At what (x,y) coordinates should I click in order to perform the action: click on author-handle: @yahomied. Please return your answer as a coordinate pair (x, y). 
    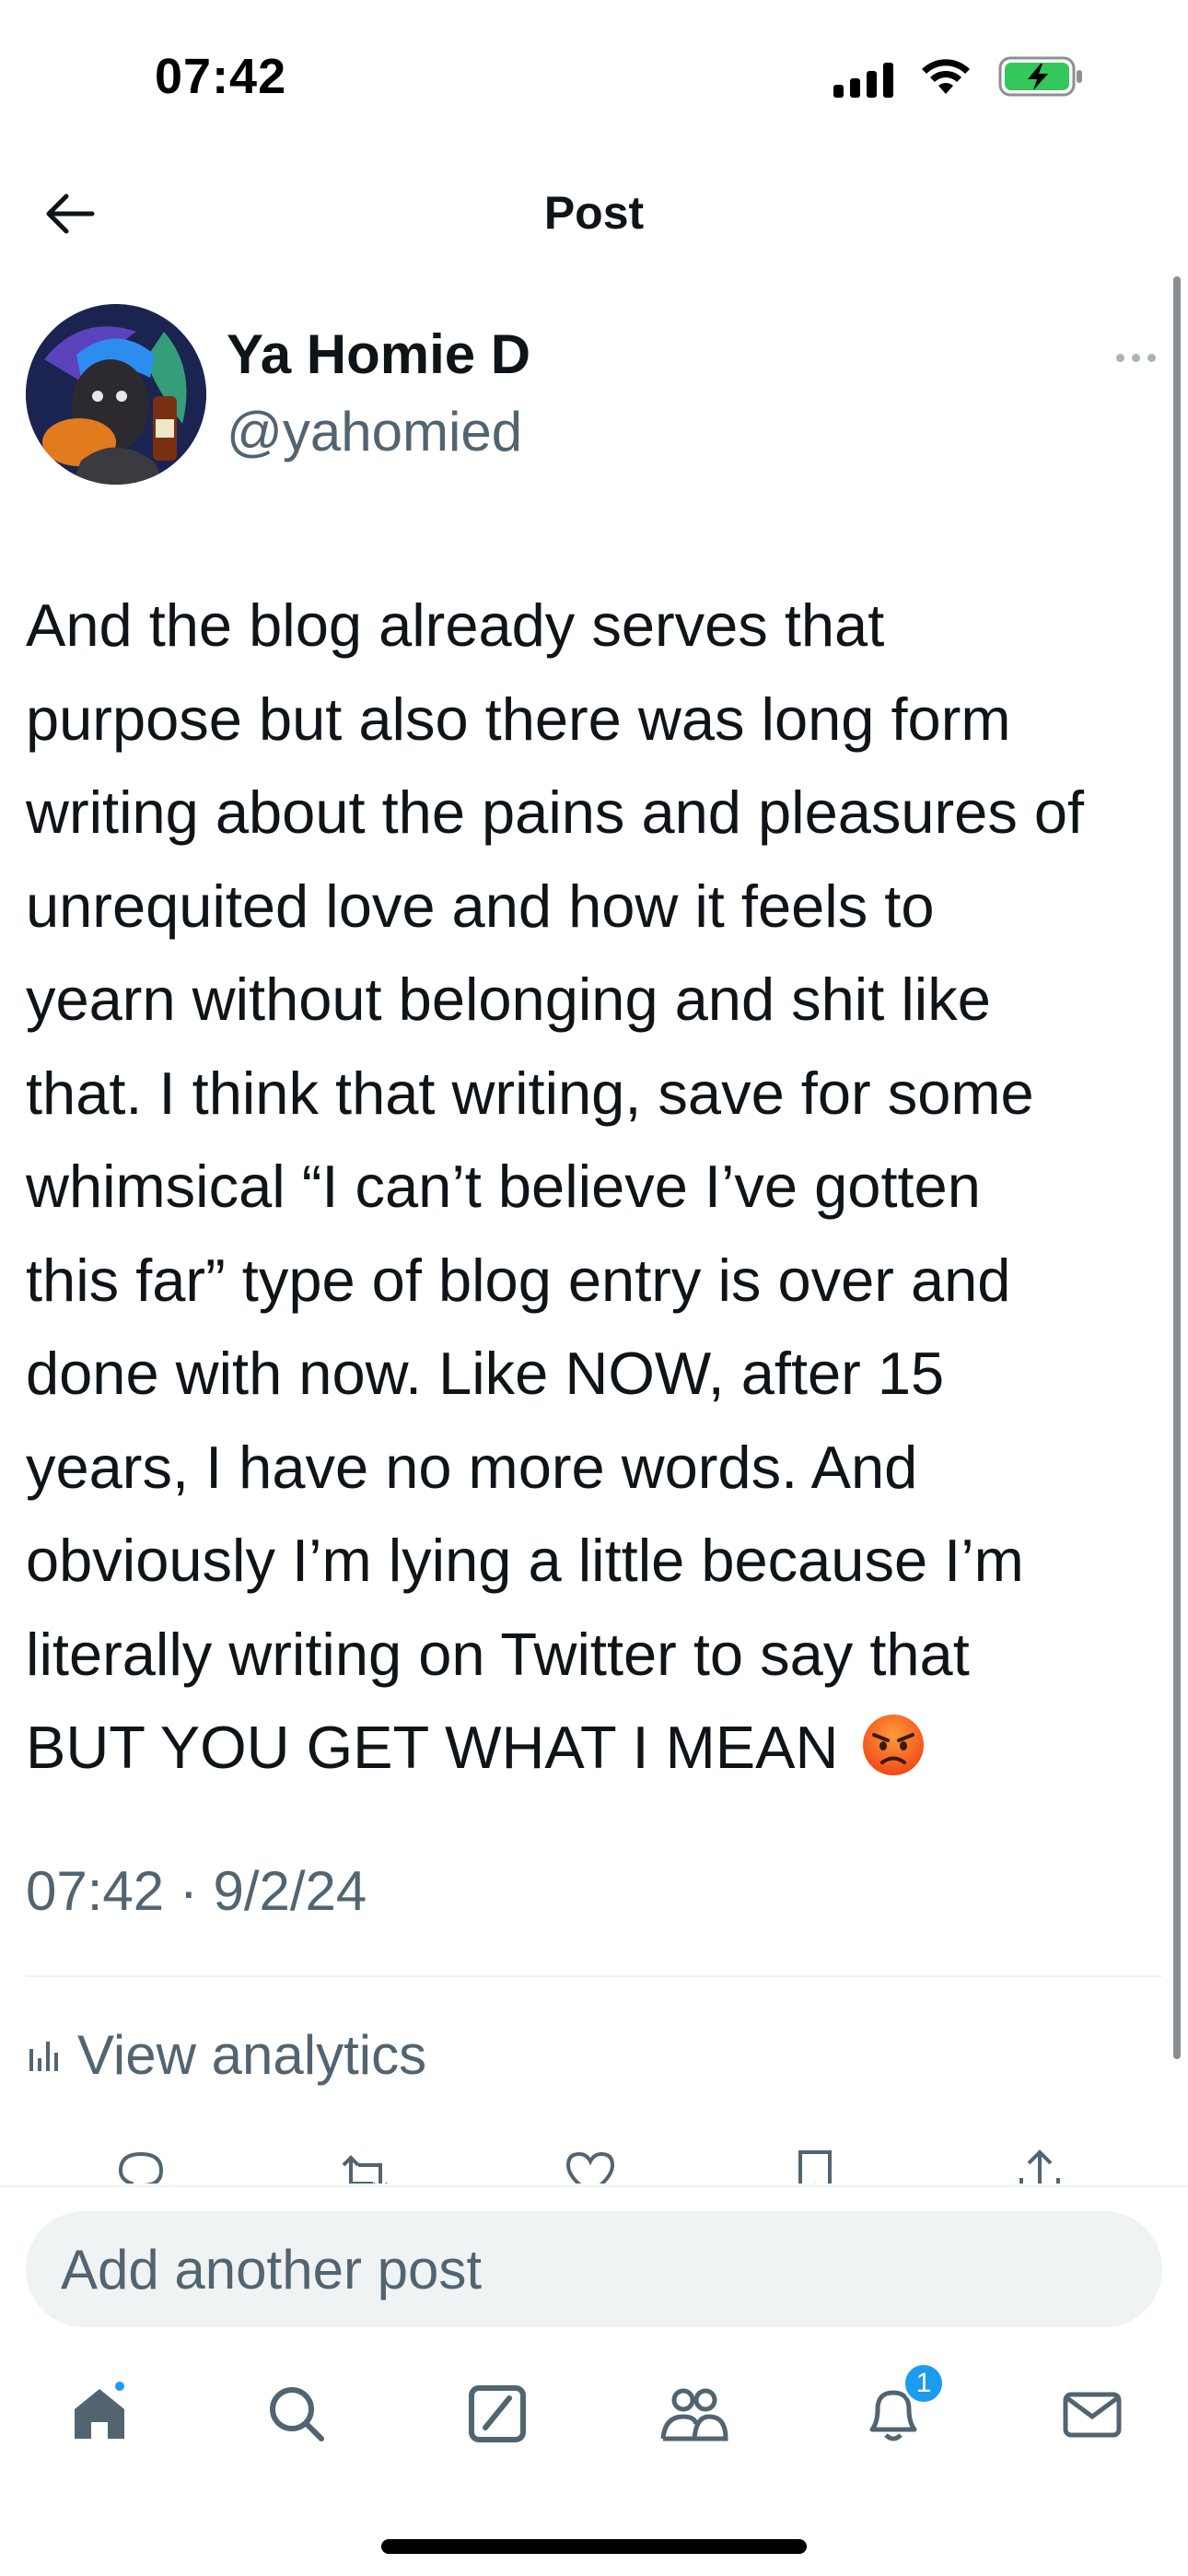
    Looking at the image, I should click on (374, 431).